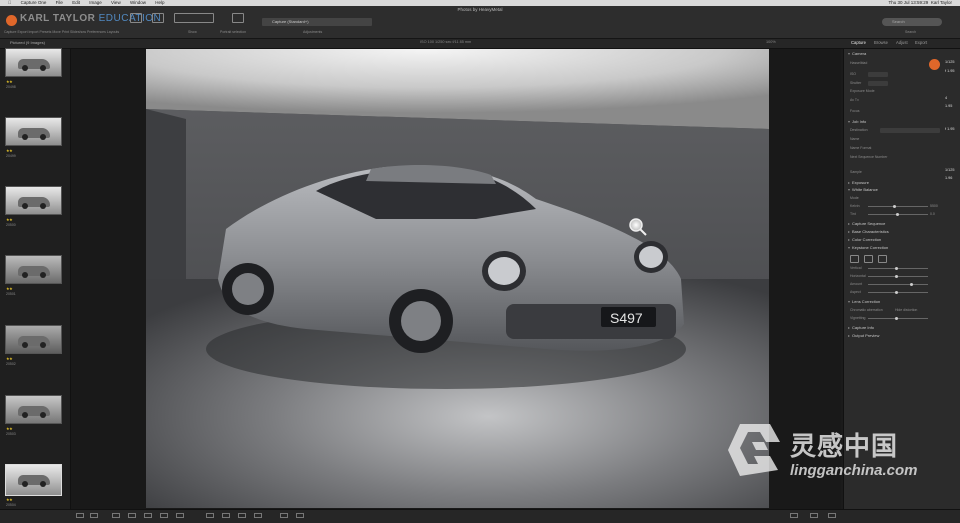 This screenshot has width=960, height=523. I want to click on window-title: Photos by HeavyMetal, so click(480, 9).